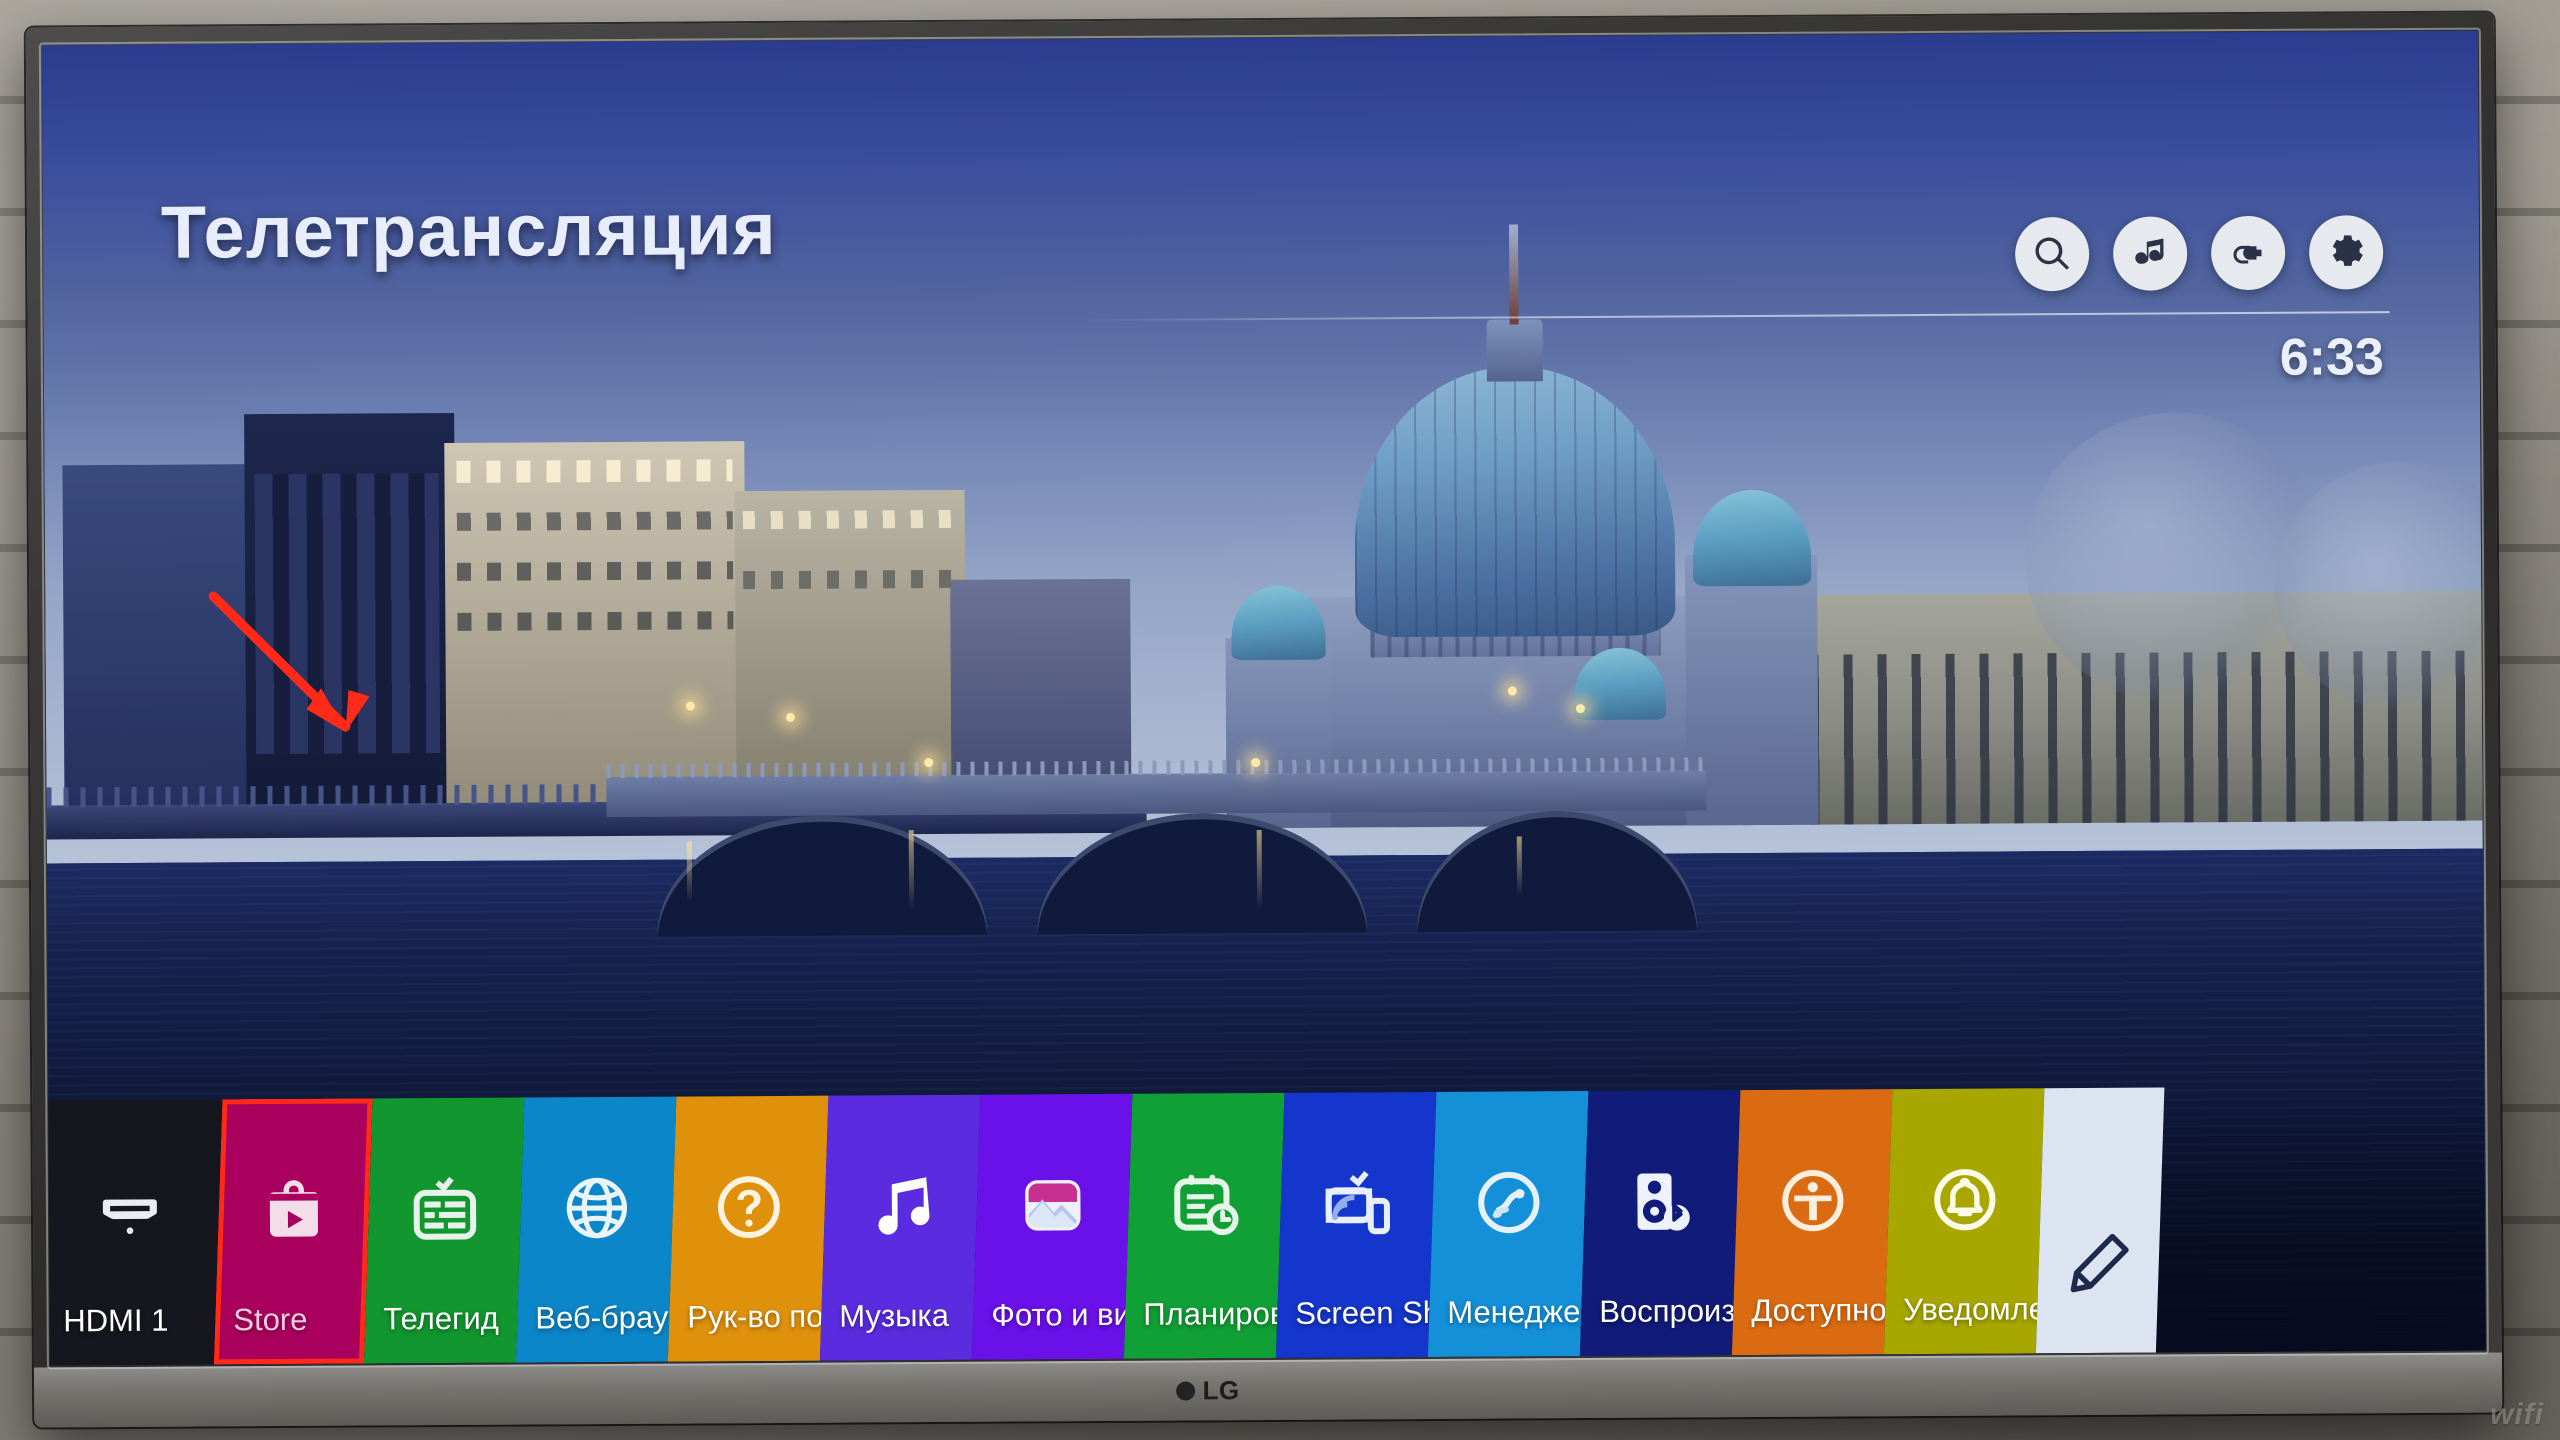 The width and height of the screenshot is (2560, 1440). What do you see at coordinates (2099, 1264) in the screenshot?
I see `pencil-edit-icon` at bounding box center [2099, 1264].